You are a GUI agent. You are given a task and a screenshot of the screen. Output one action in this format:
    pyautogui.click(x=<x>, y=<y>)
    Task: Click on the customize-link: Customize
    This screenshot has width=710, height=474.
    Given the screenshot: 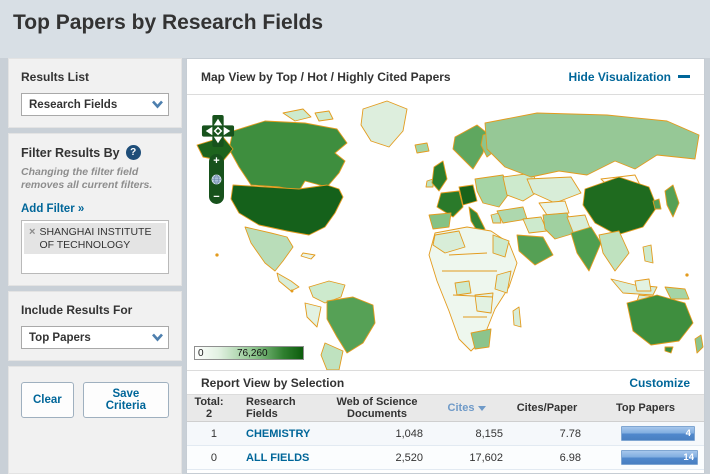 What is the action you would take?
    pyautogui.click(x=659, y=383)
    